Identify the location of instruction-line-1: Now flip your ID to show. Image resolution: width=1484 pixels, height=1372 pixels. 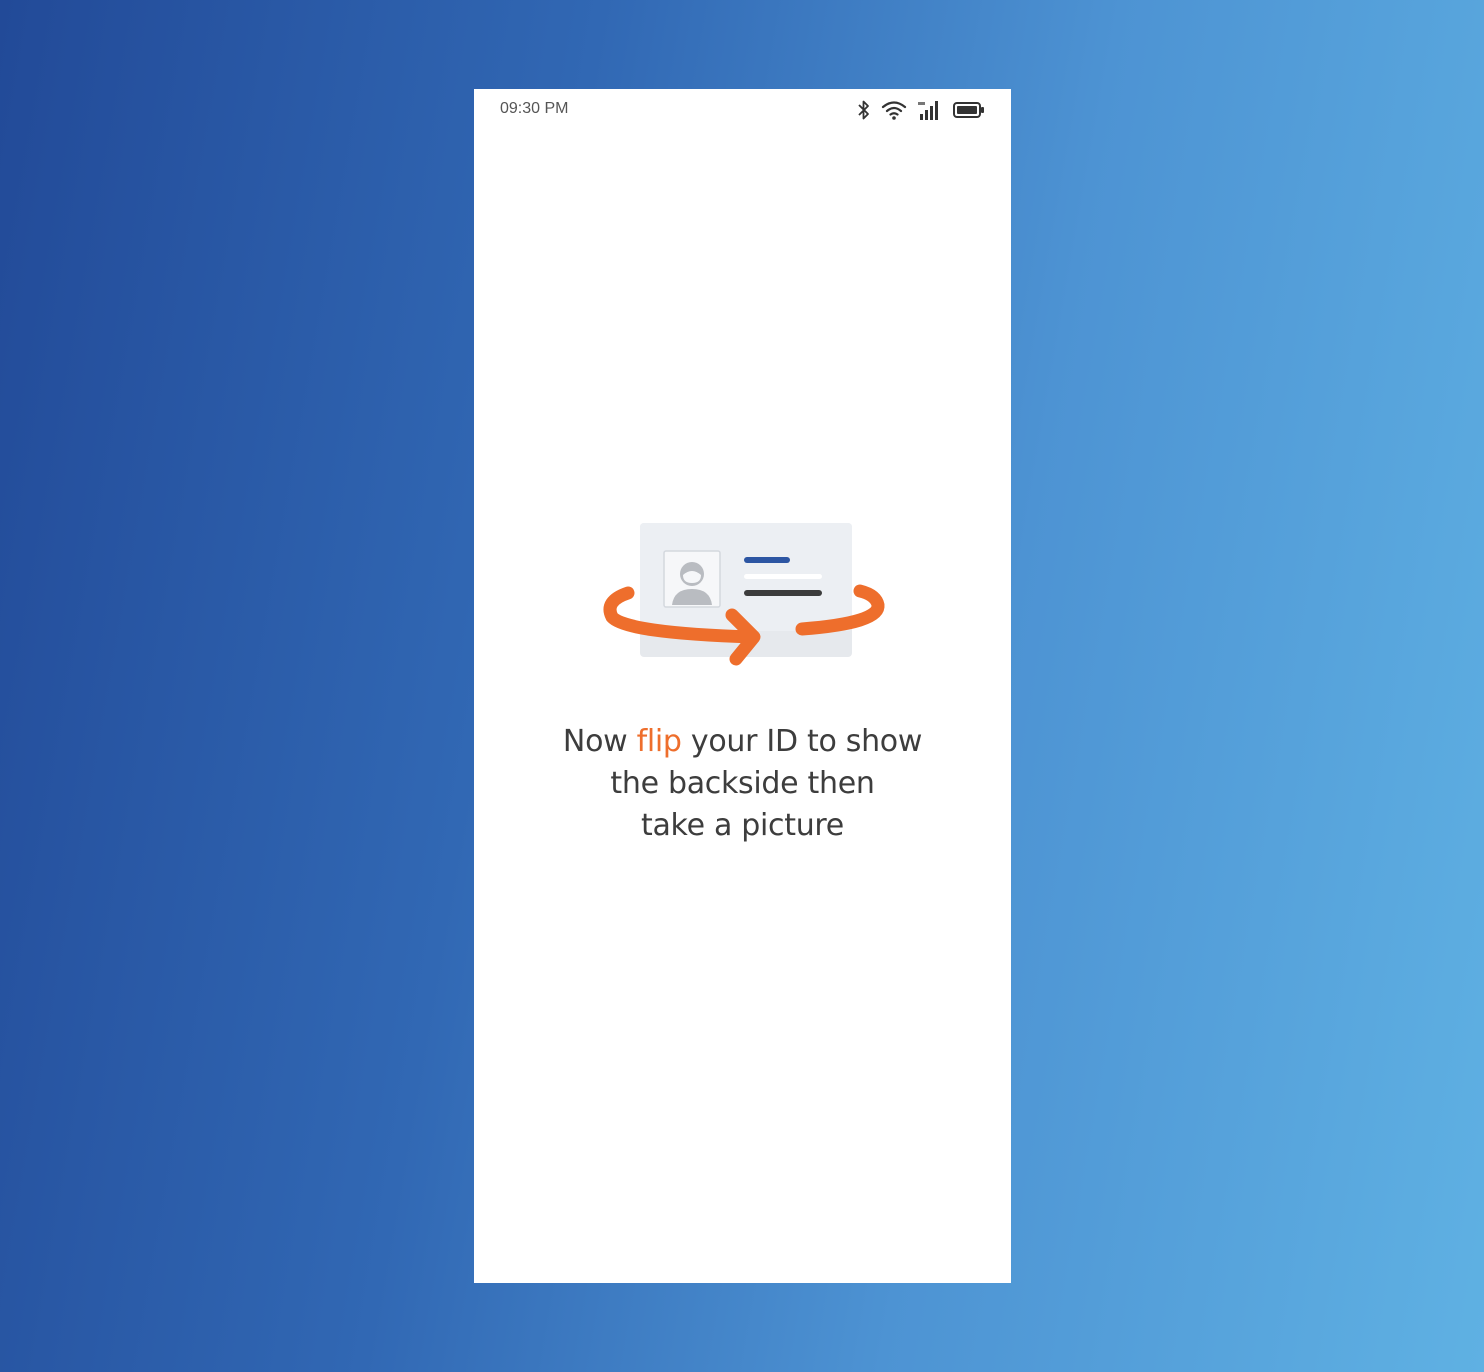
(742, 741).